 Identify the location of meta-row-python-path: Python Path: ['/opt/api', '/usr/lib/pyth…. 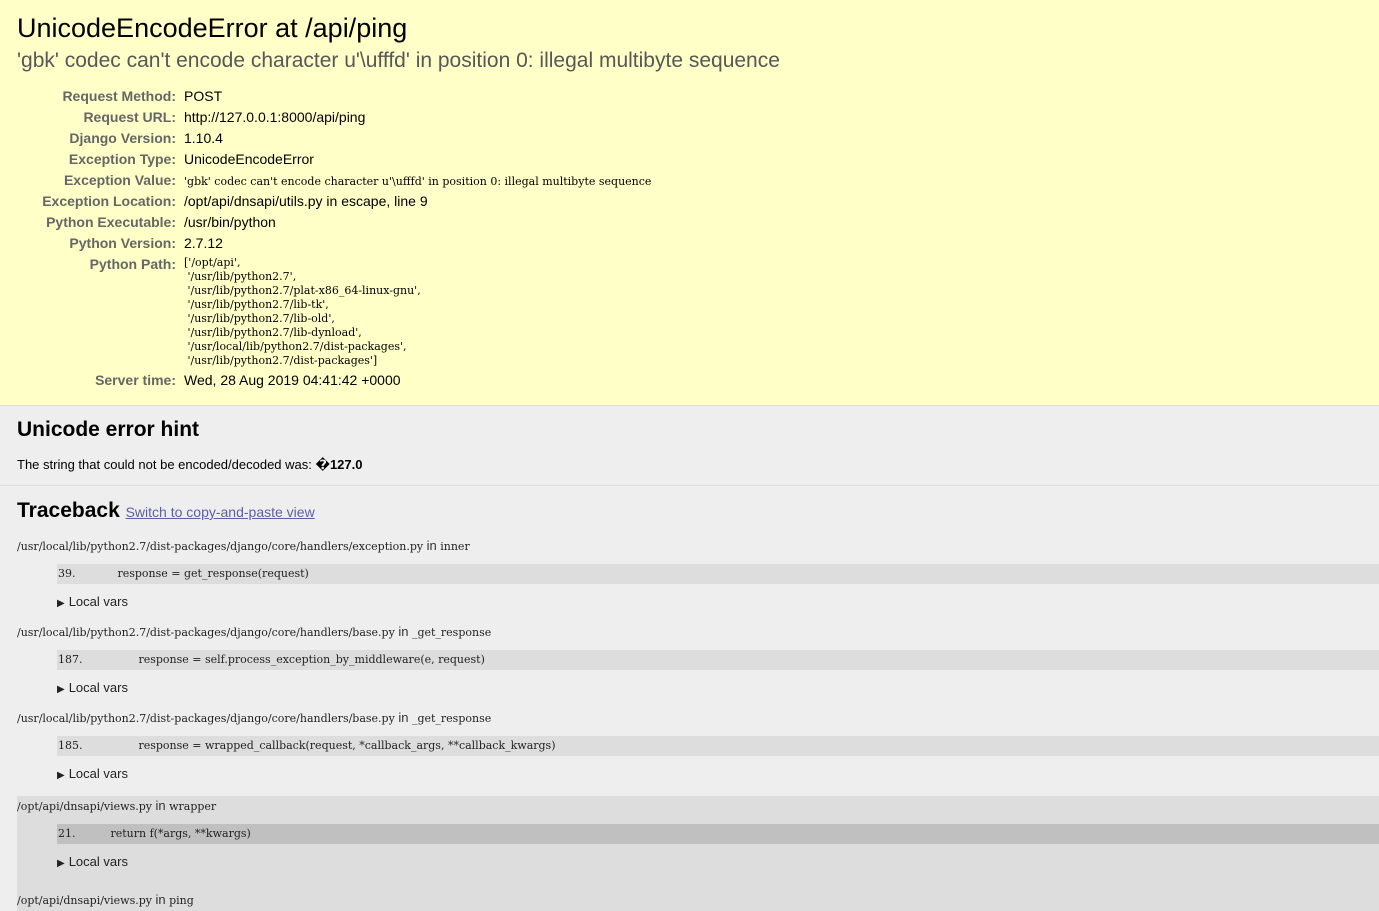
(334, 312).